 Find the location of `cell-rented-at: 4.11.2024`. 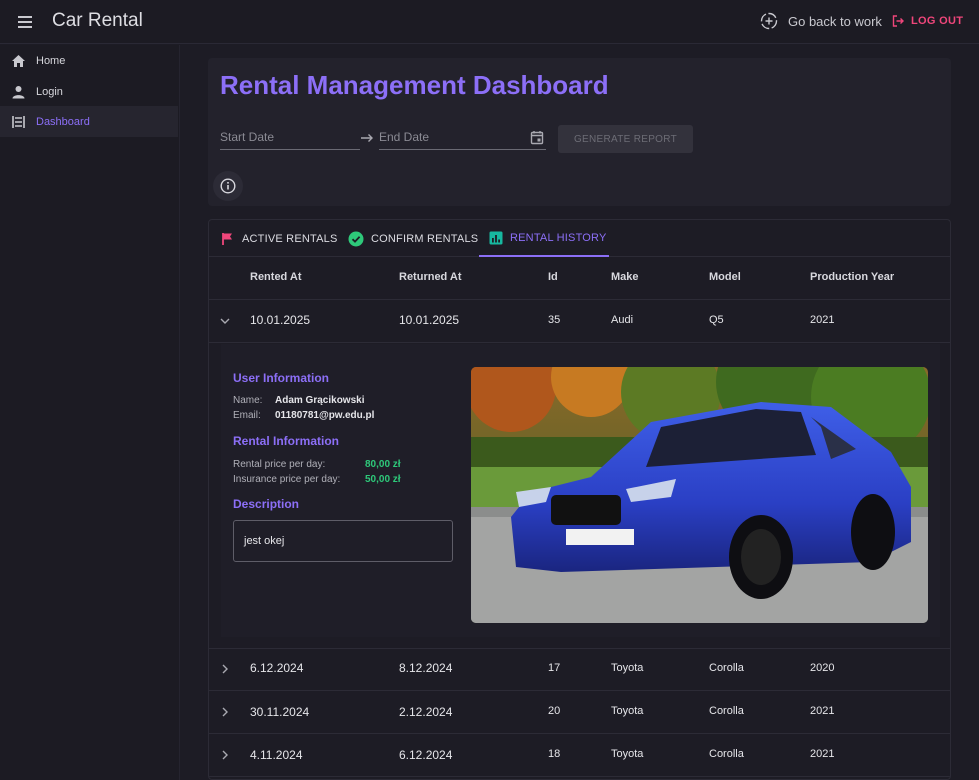

cell-rented-at: 4.11.2024 is located at coordinates (276, 755).